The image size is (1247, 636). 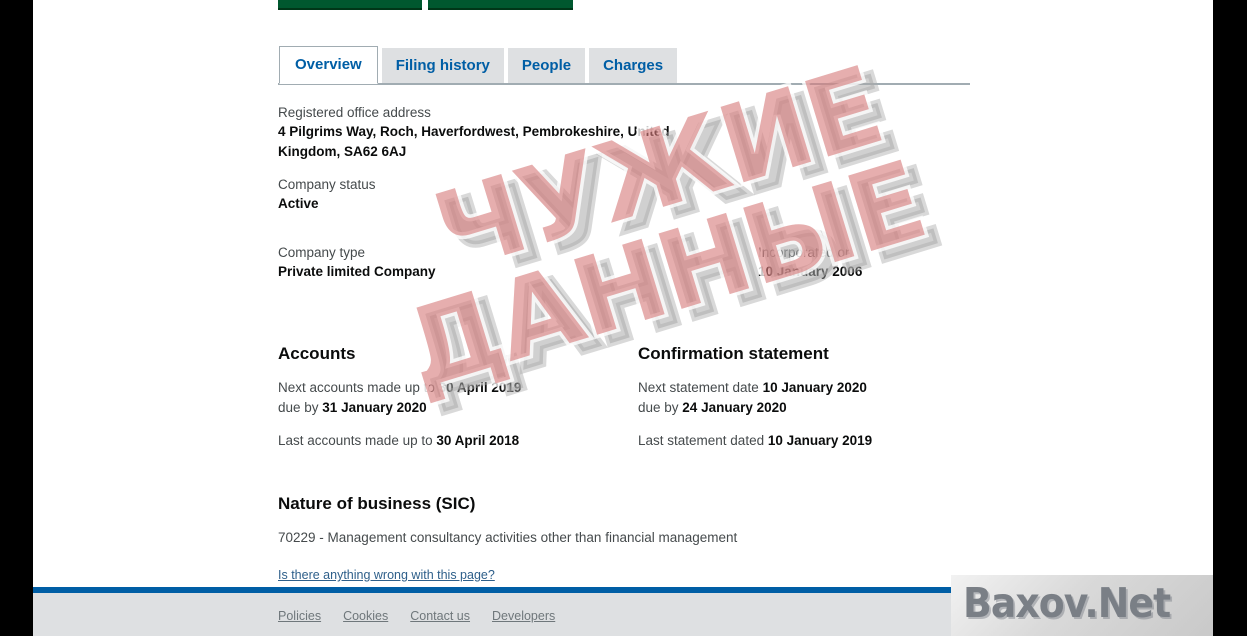 What do you see at coordinates (358, 387) in the screenshot?
I see `accounts-next-prefix: Next accounts made up to` at bounding box center [358, 387].